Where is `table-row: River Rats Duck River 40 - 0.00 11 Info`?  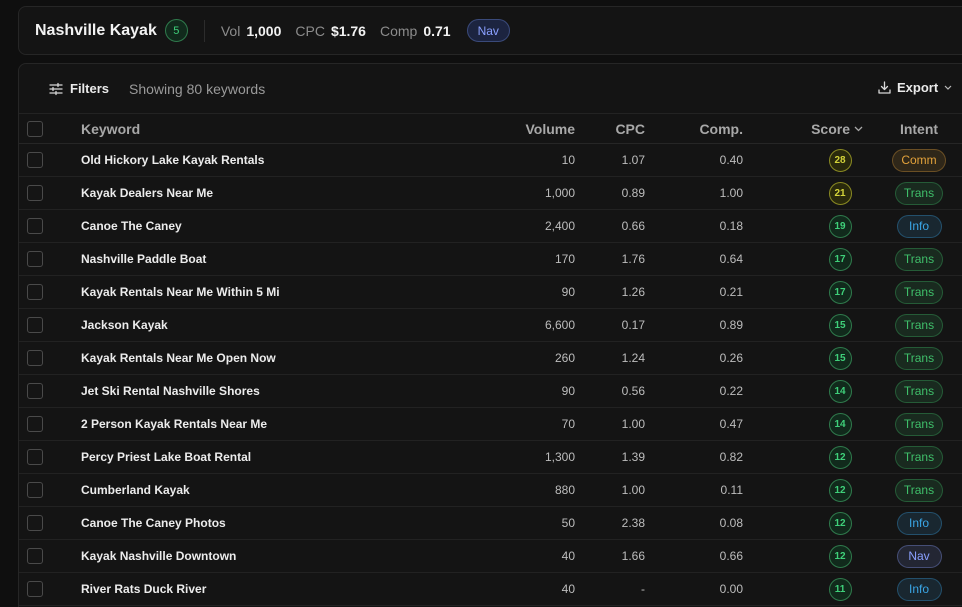
table-row: River Rats Duck River 40 - 0.00 11 Info is located at coordinates (490, 589).